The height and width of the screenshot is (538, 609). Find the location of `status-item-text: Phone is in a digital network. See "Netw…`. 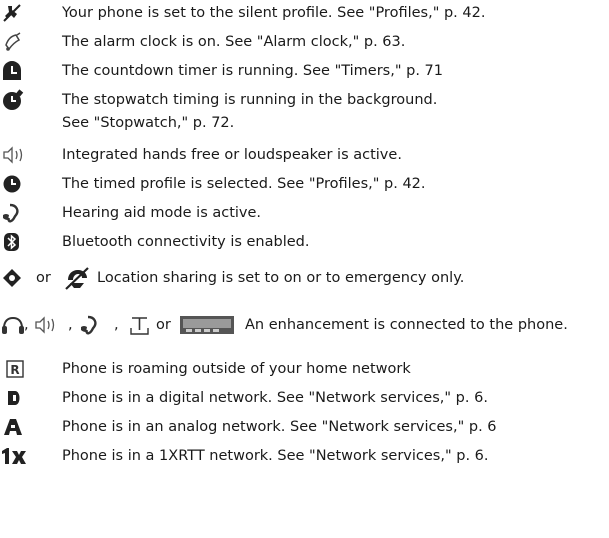

status-item-text: Phone is in a digital network. See "Netw… is located at coordinates (275, 398).